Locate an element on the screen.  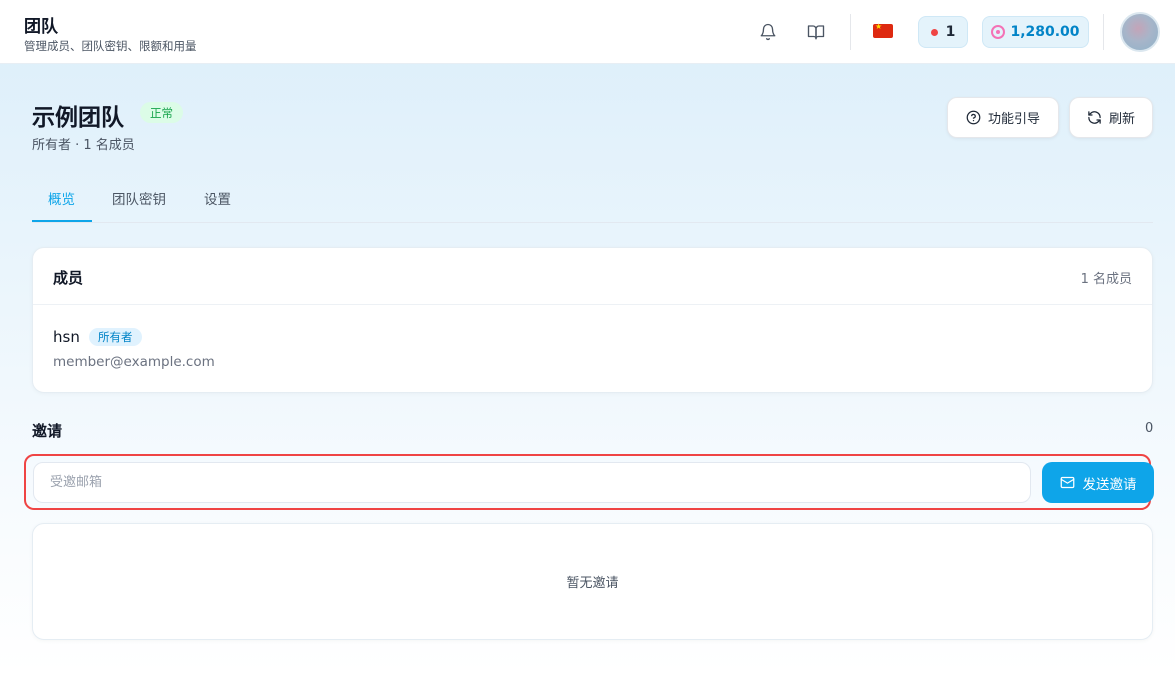
guide-button: 功能引导 is located at coordinates (1003, 117).